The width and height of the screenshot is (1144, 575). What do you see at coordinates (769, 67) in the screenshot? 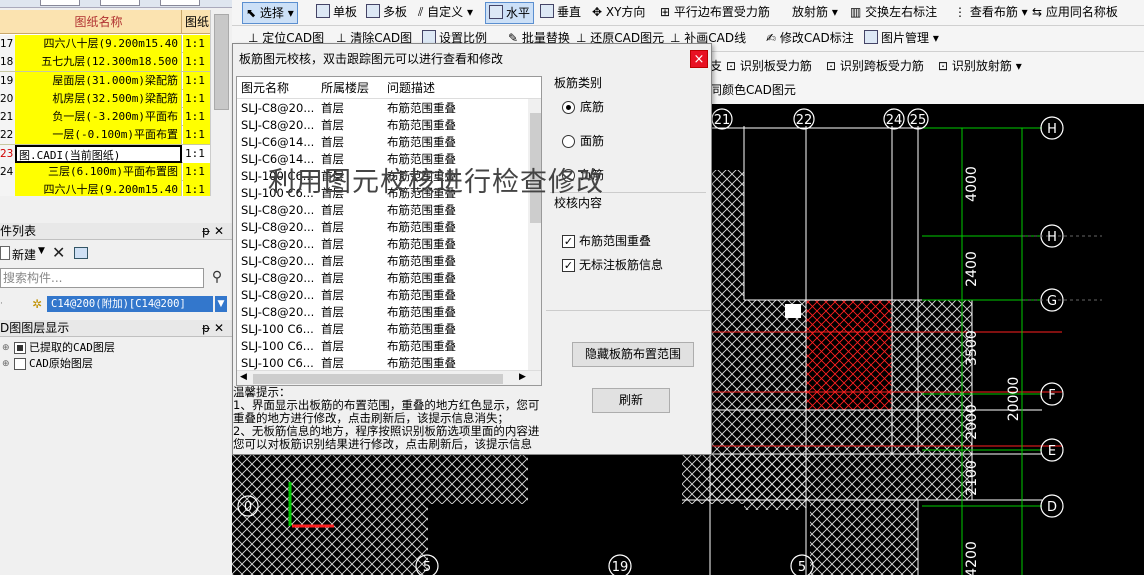
I see `recognize-slab-rebar-button: ⊡ 识别板受力筋` at bounding box center [769, 67].